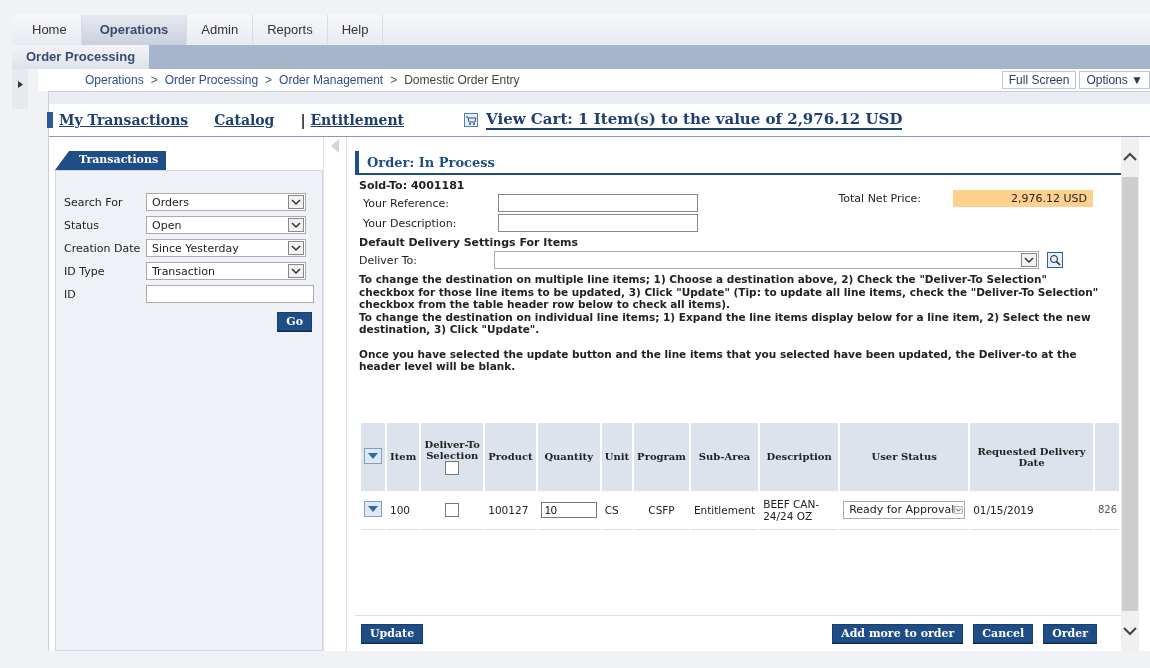 This screenshot has height=668, width=1150. I want to click on sold-to-label: Sold-To: 4001181, so click(412, 185).